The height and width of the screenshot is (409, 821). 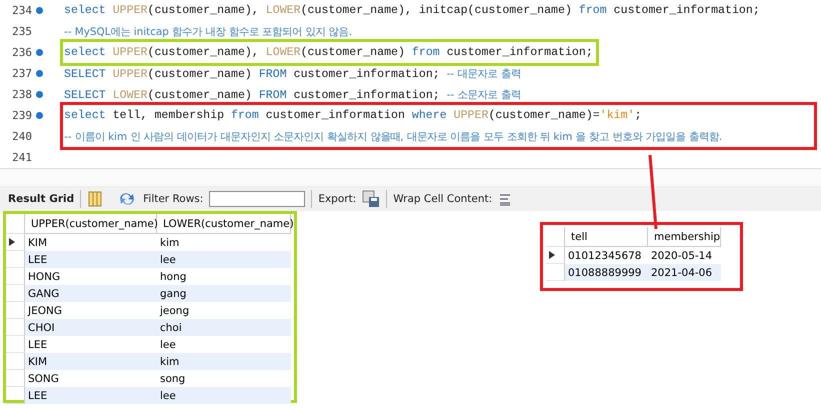 What do you see at coordinates (224, 293) in the screenshot?
I see `table-cell: gang` at bounding box center [224, 293].